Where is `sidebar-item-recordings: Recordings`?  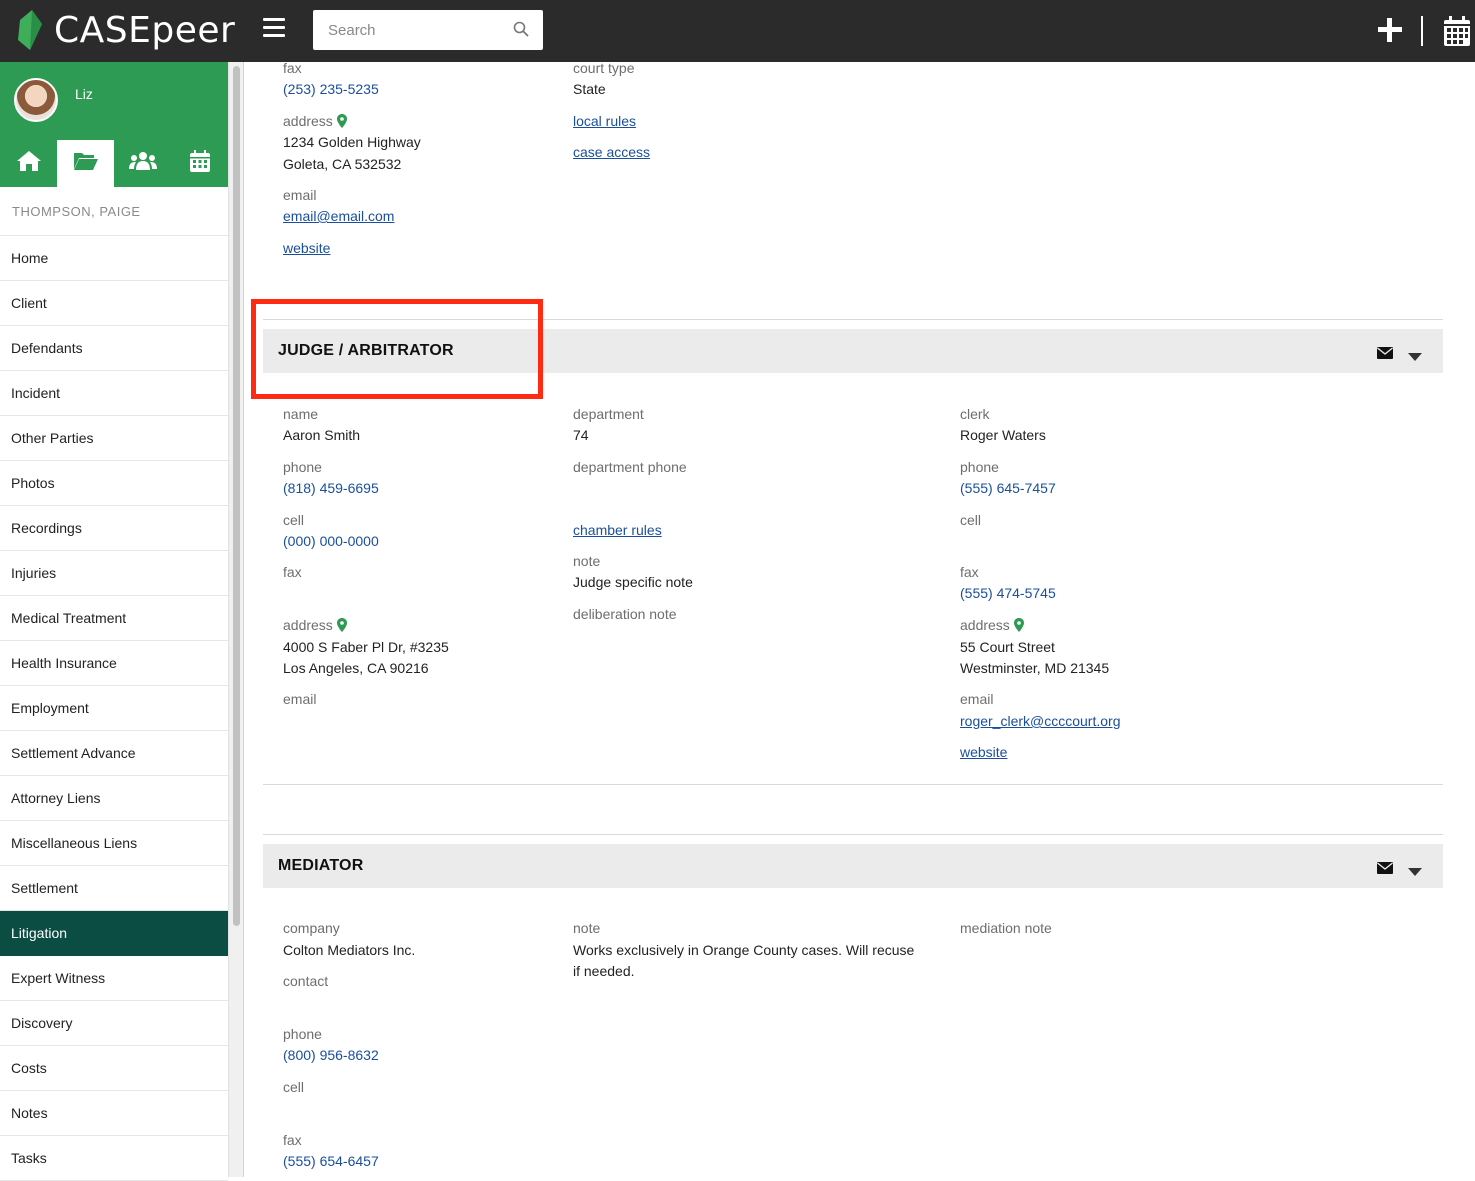
sidebar-item-recordings: Recordings is located at coordinates (114, 528).